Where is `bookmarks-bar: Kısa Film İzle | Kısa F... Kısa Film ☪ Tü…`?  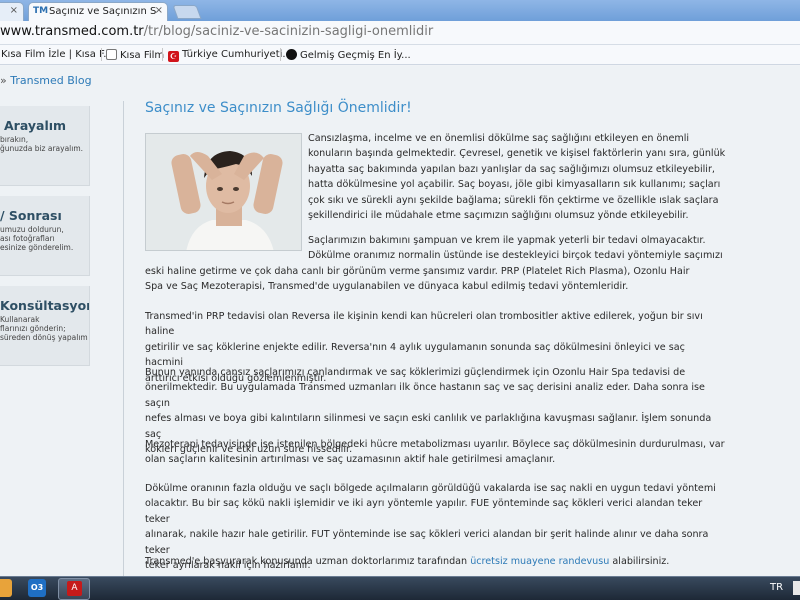 bookmarks-bar: Kısa Film İzle | Kısa F... Kısa Film ☪ Tü… is located at coordinates (400, 55).